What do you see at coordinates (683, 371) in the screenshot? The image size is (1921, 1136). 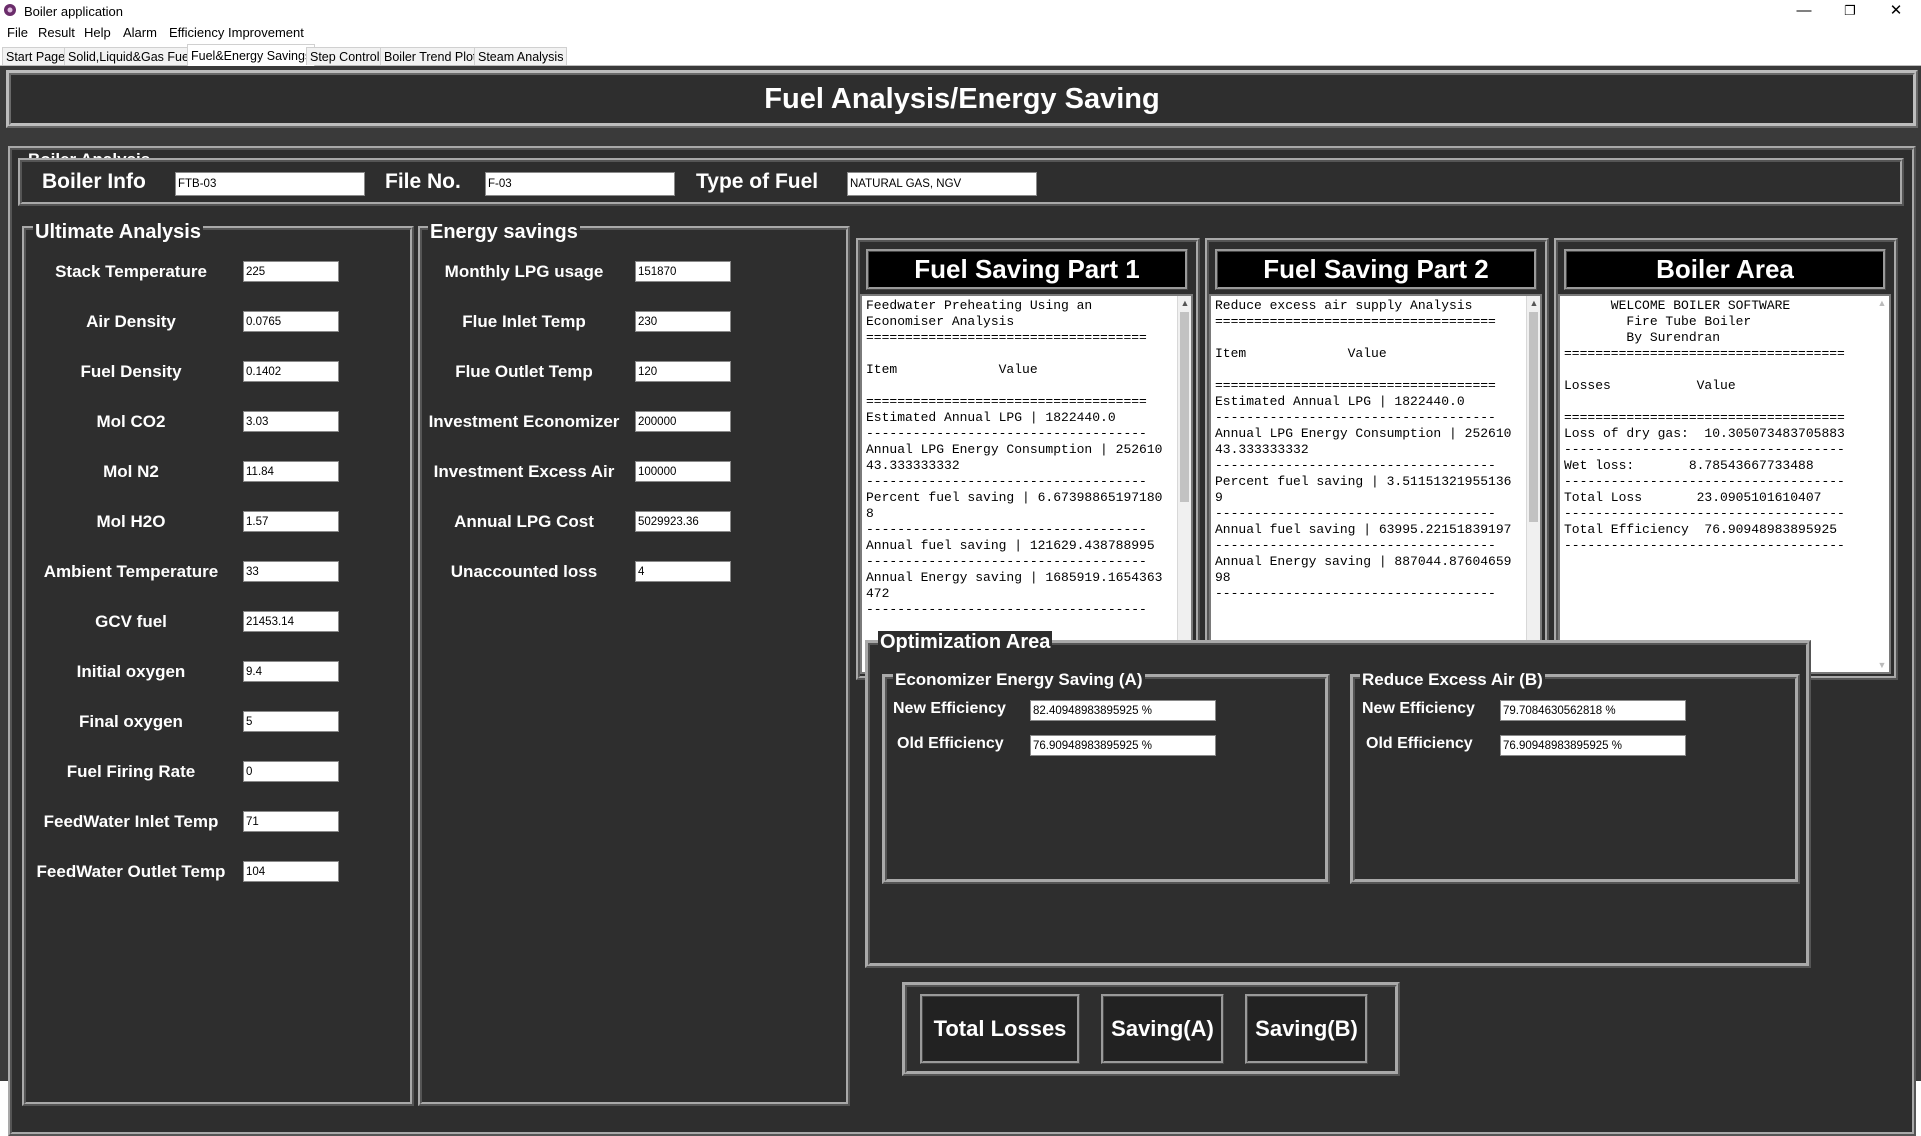 I see `flue-outlet-temp-input` at bounding box center [683, 371].